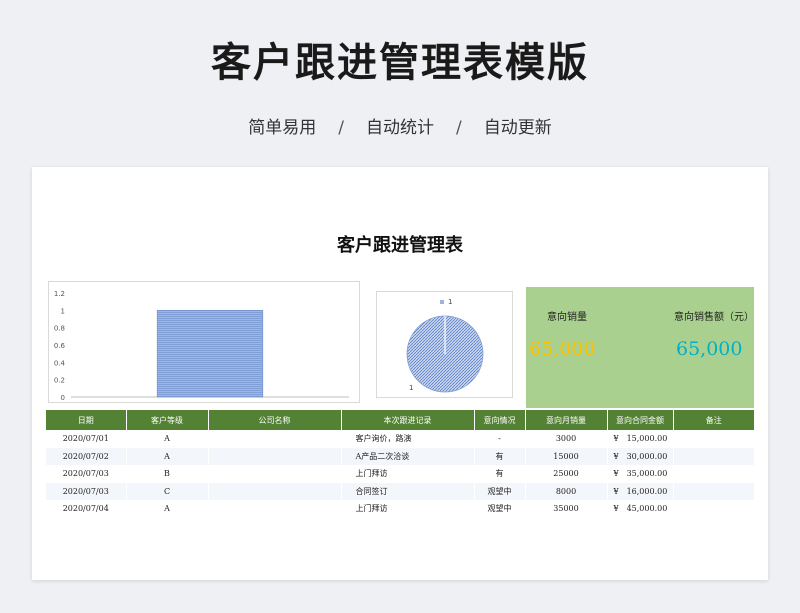  What do you see at coordinates (63, 398) in the screenshot?
I see `y-tick-label: 0` at bounding box center [63, 398].